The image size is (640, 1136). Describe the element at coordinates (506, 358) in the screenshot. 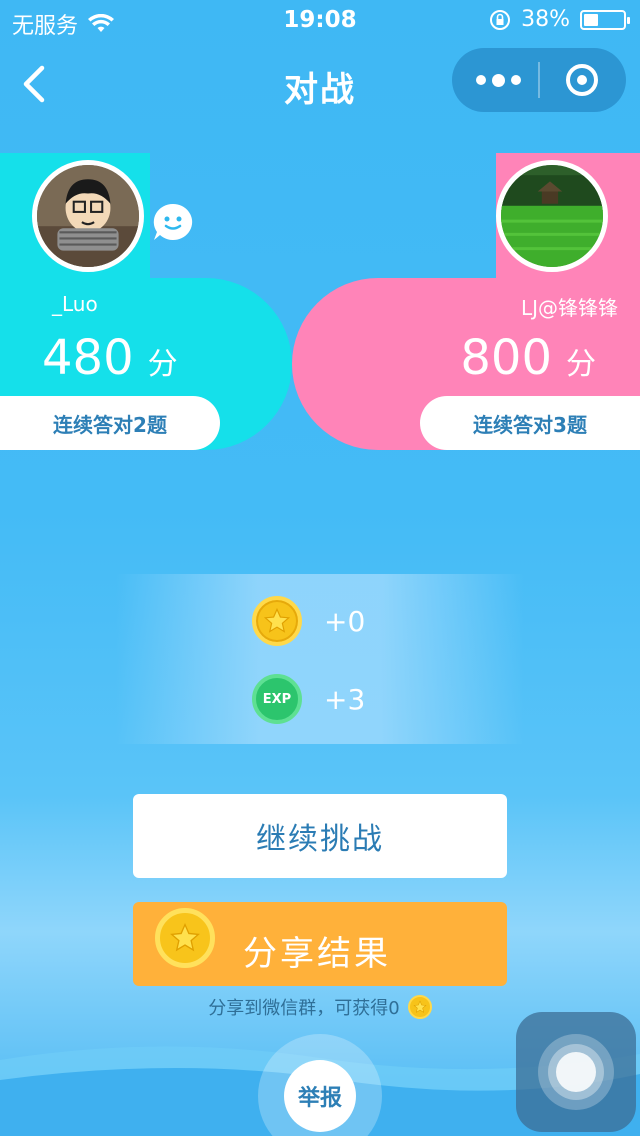

I see `right-score-value: 800` at that location.